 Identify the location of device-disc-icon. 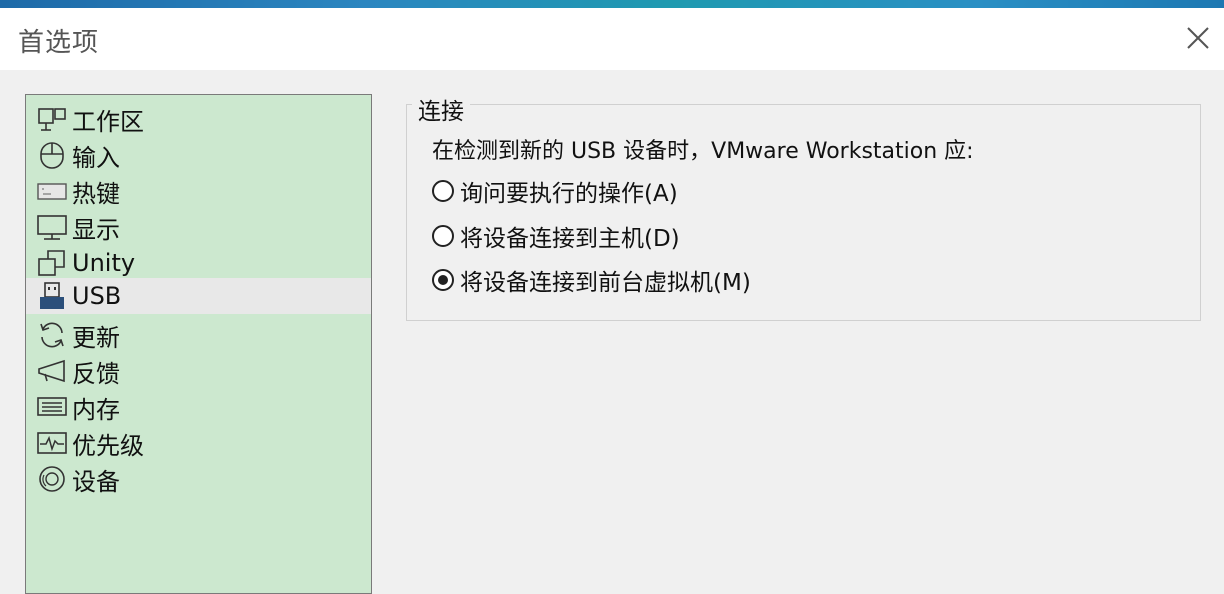
(52, 479).